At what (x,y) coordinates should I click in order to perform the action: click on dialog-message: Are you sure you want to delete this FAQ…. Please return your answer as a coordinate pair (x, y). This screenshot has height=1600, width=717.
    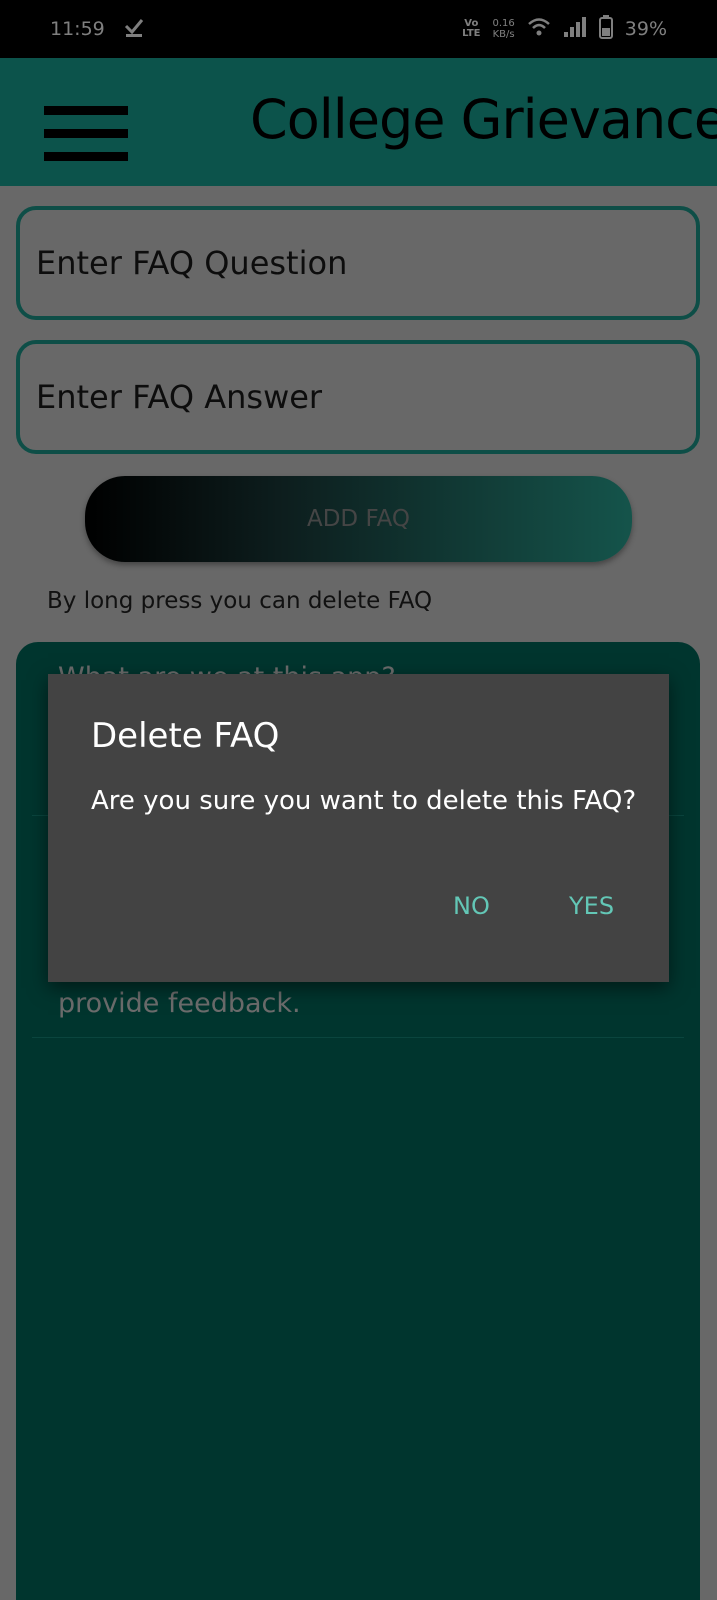
    Looking at the image, I should click on (364, 801).